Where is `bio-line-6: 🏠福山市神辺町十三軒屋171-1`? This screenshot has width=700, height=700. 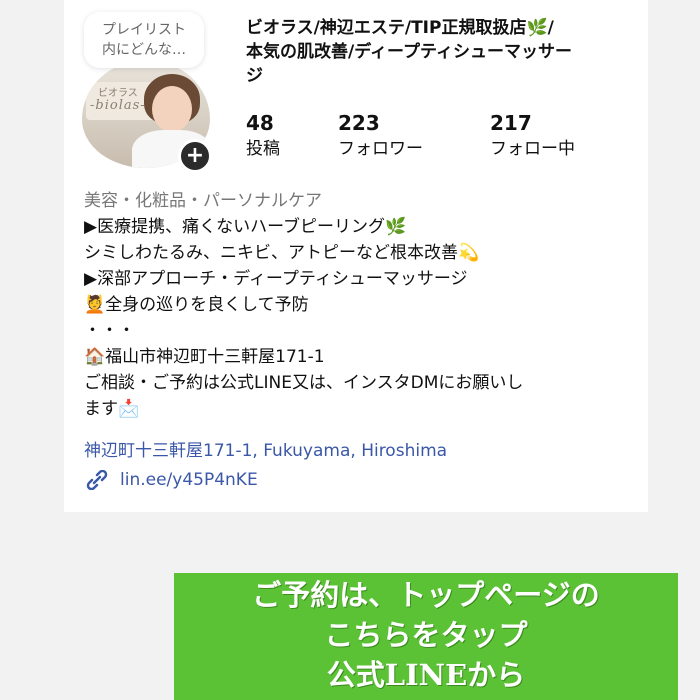 bio-line-6: 🏠福山市神辺町十三軒屋171-1 is located at coordinates (204, 357).